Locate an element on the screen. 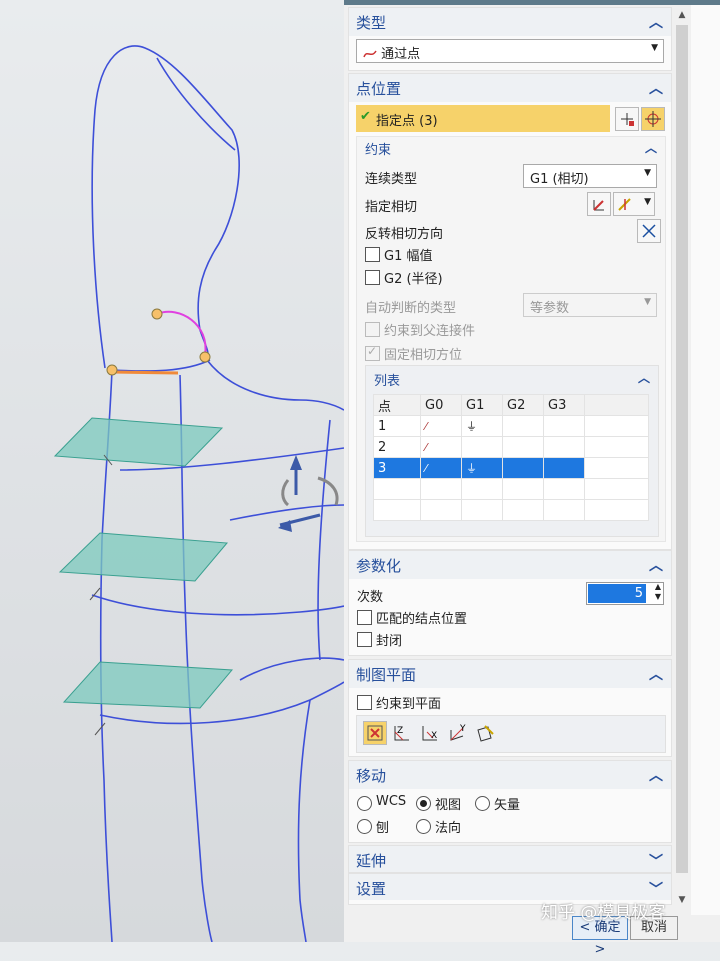  arbitrary-plane-button is located at coordinates (486, 733).